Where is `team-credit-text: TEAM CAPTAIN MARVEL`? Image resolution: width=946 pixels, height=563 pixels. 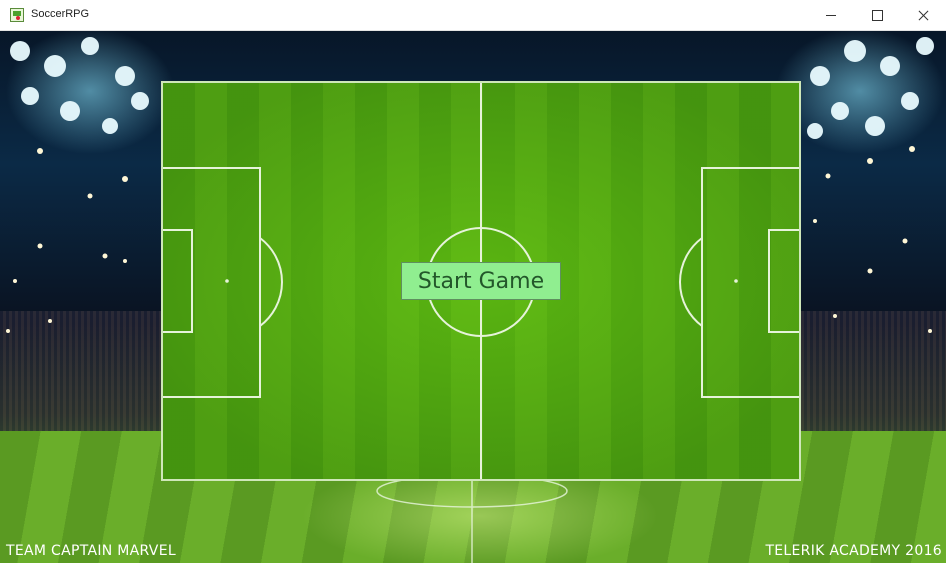
team-credit-text: TEAM CAPTAIN MARVEL is located at coordinates (91, 551).